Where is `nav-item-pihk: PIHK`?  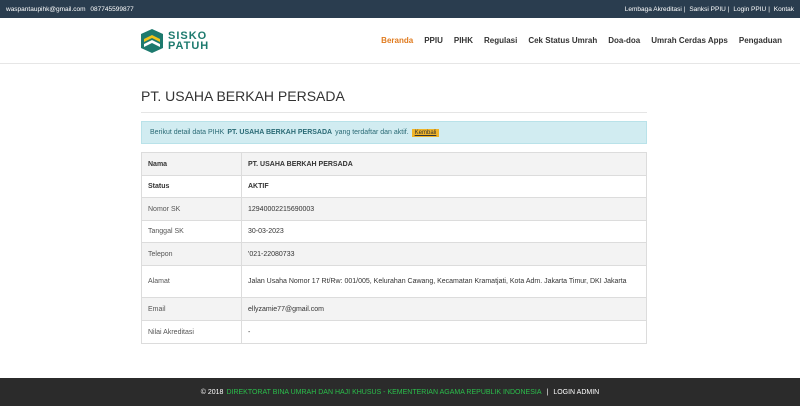
nav-item-pihk: PIHK is located at coordinates (463, 40).